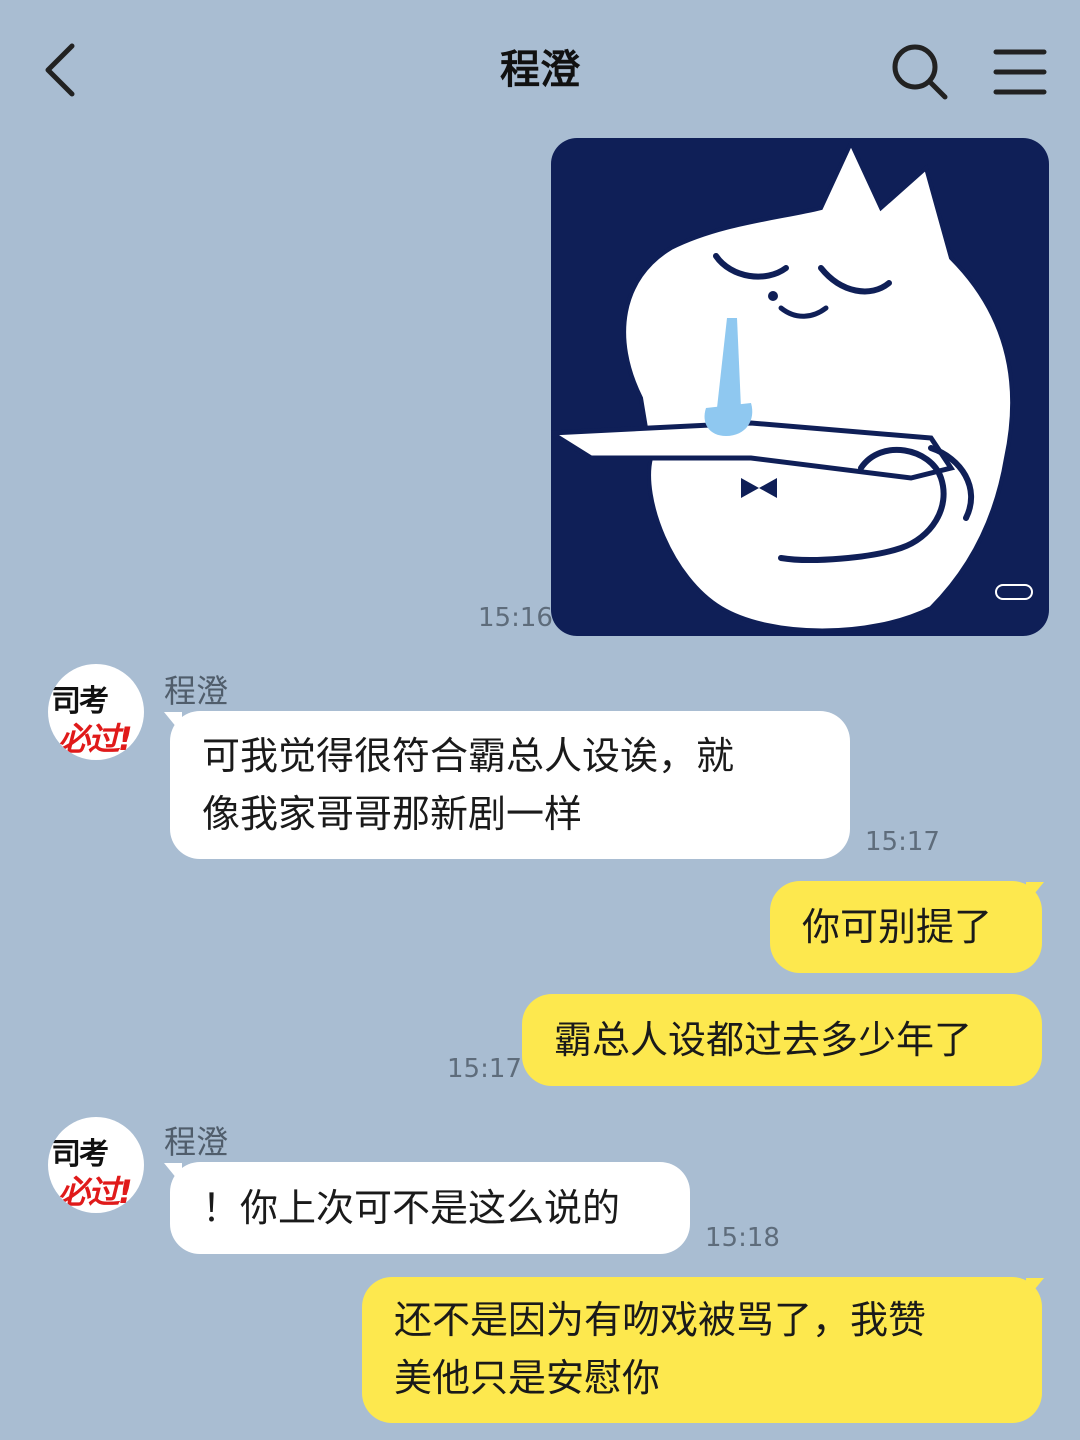  What do you see at coordinates (540, 70) in the screenshot?
I see `chat-title: 程澄` at bounding box center [540, 70].